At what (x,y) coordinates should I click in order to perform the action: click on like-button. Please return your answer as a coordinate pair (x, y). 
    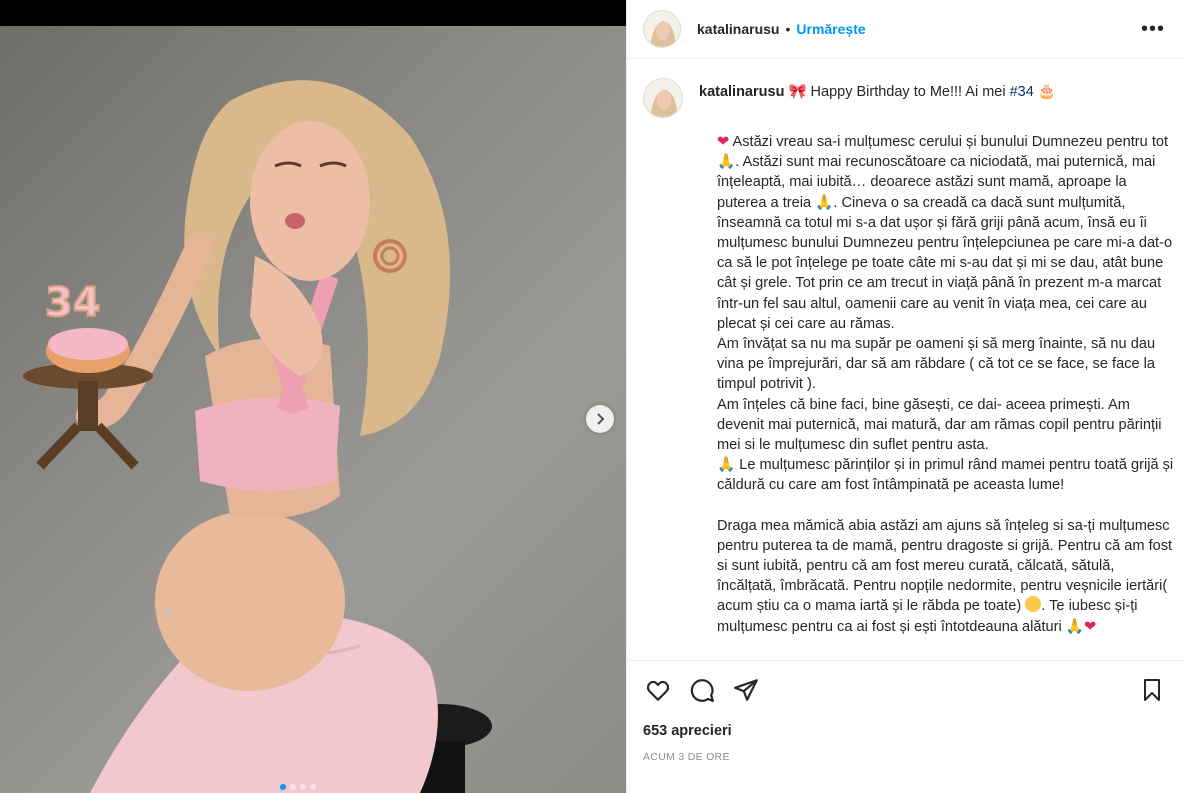
    Looking at the image, I should click on (658, 690).